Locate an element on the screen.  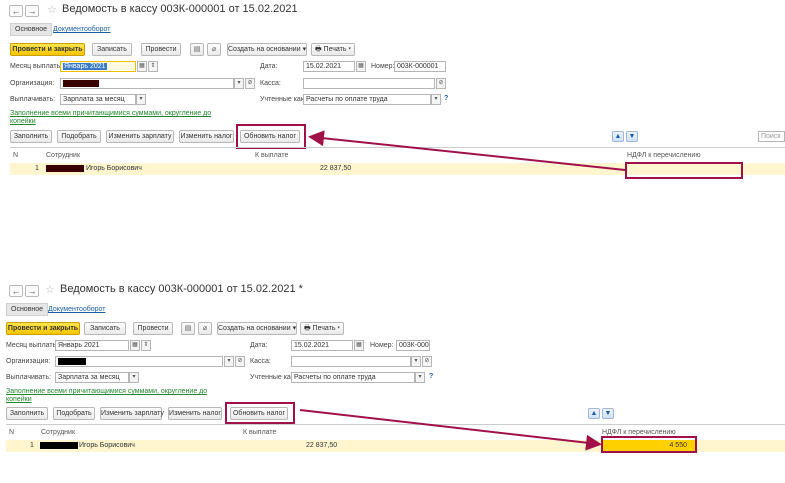
refresh-tax-highlight is located at coordinates (260, 413).